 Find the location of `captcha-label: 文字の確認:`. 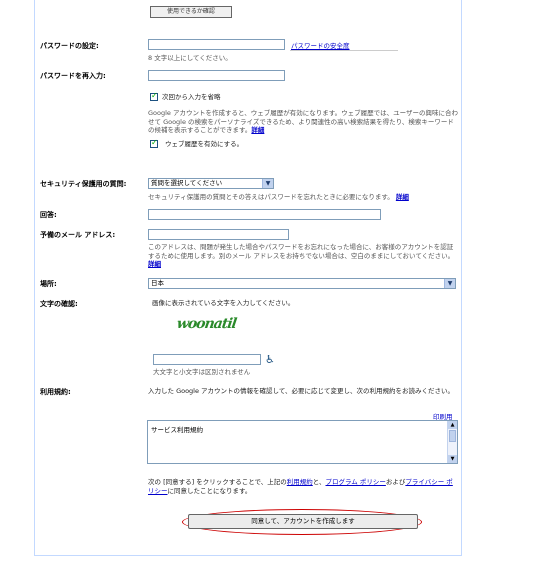

captcha-label: 文字の確認: is located at coordinates (59, 304).